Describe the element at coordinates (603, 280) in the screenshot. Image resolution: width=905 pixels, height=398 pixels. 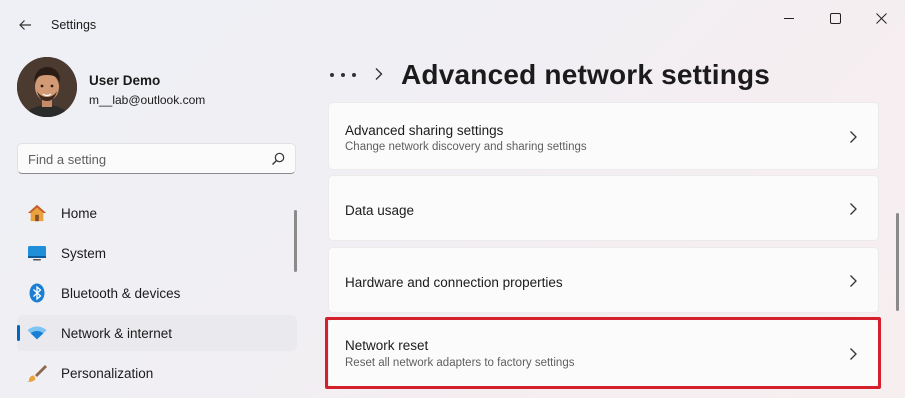
I see `setting-hardware-connection-properties: Hardware and connection properties` at that location.